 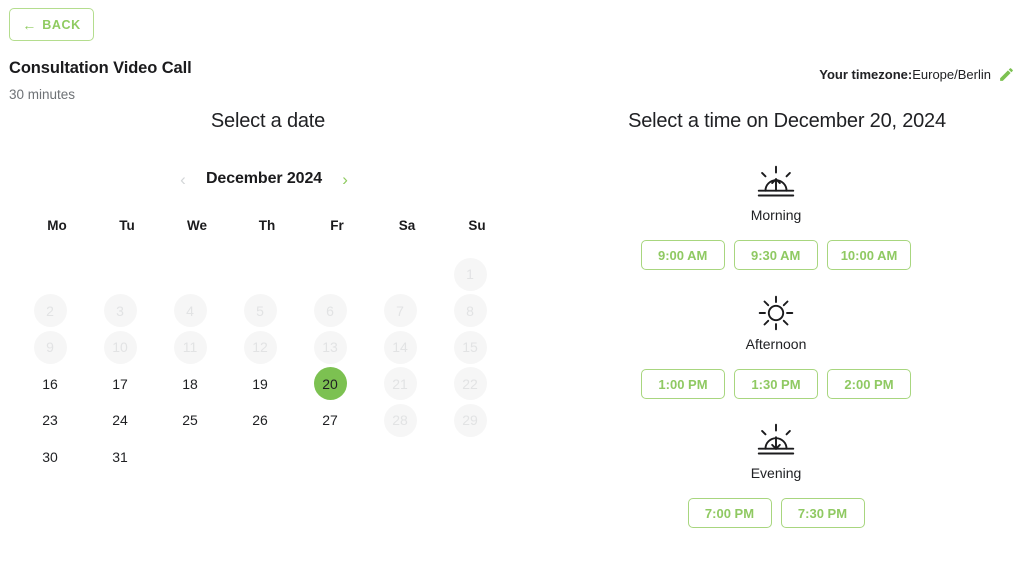 What do you see at coordinates (776, 473) in the screenshot?
I see `time-section-label: Evening` at bounding box center [776, 473].